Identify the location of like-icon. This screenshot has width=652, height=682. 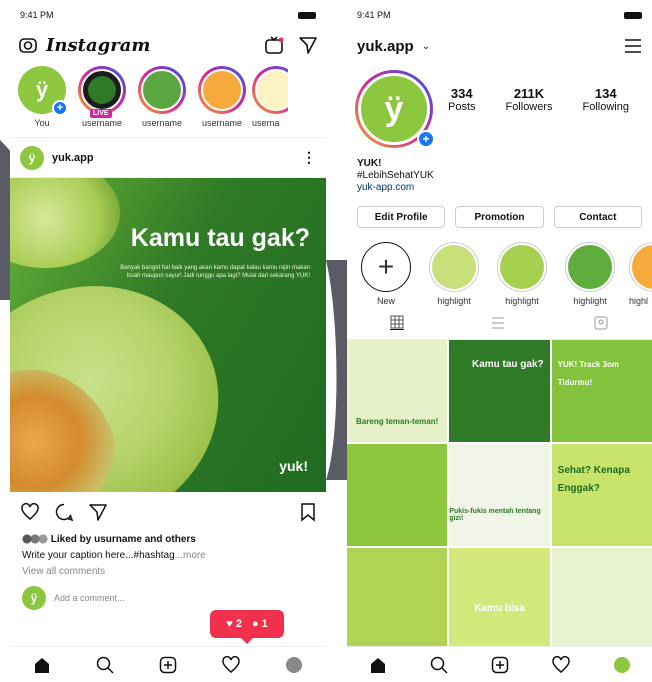
(30, 512).